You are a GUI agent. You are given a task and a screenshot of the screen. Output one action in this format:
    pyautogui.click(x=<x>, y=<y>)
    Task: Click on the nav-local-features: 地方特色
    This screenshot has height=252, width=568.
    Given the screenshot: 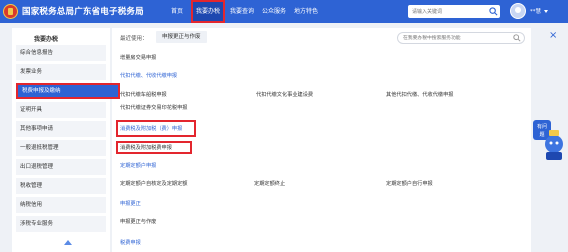 What is the action you would take?
    pyautogui.click(x=306, y=11)
    